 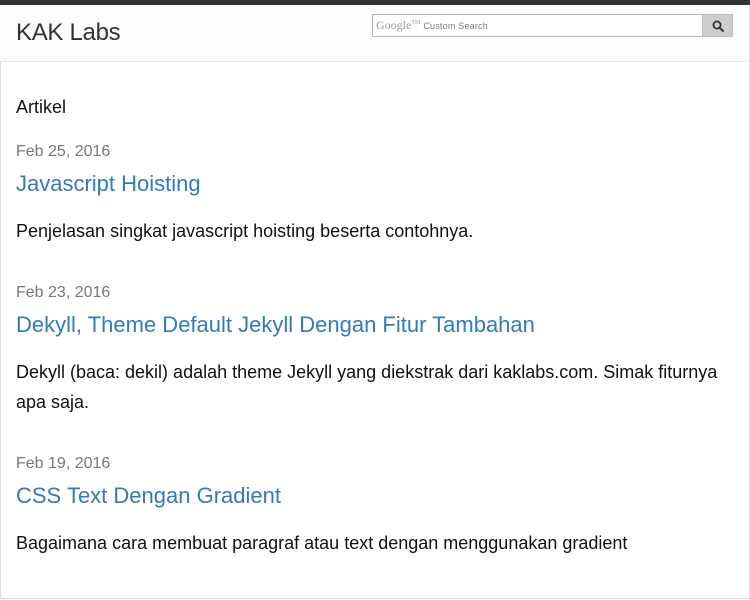 I want to click on post-title-link: CSS Text Dengan Gradient, so click(x=376, y=496).